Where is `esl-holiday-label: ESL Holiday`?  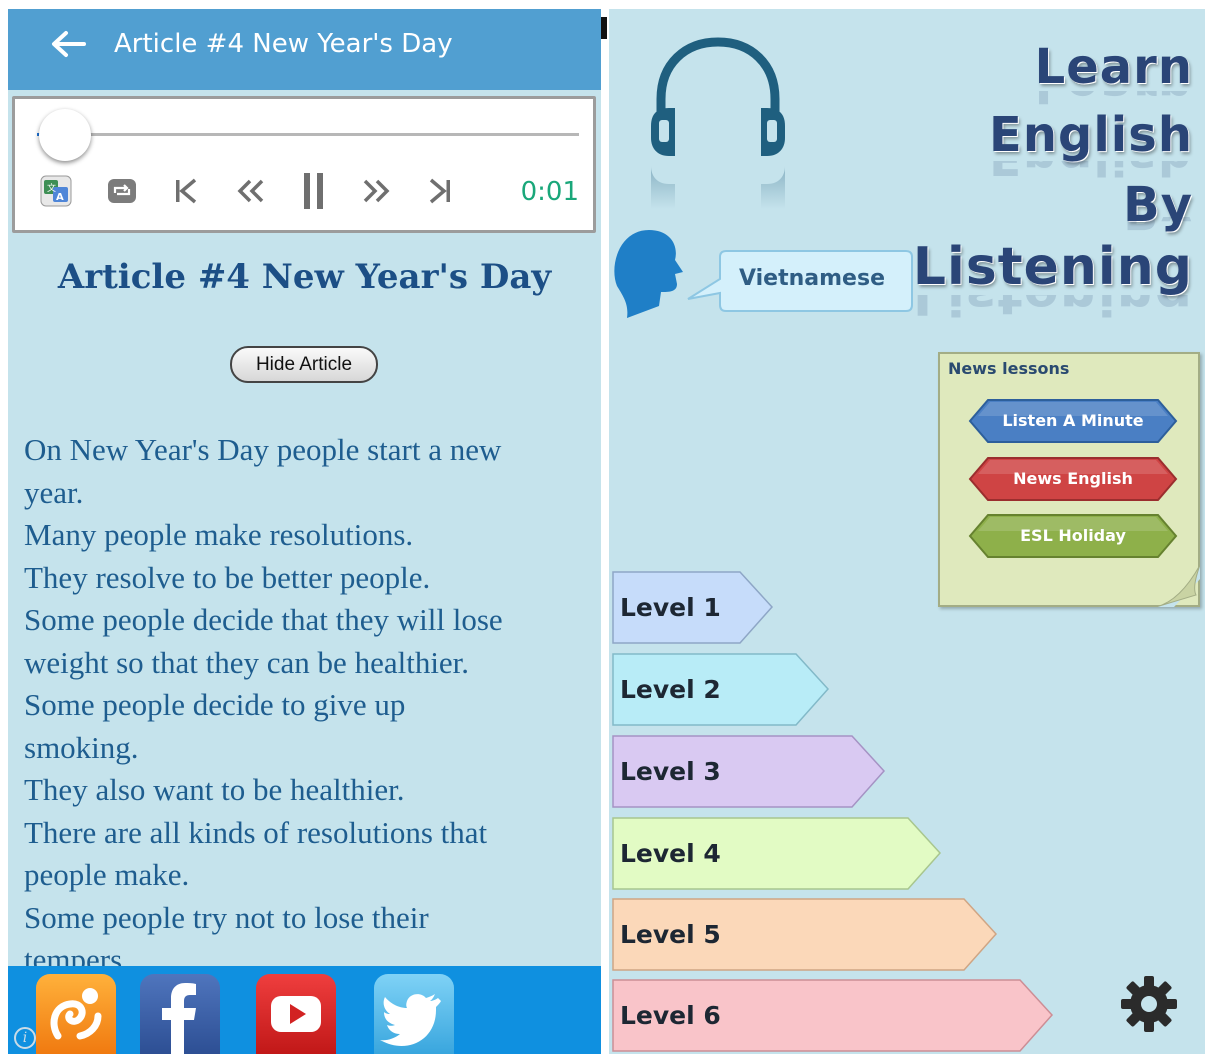
esl-holiday-label: ESL Holiday is located at coordinates (1073, 535).